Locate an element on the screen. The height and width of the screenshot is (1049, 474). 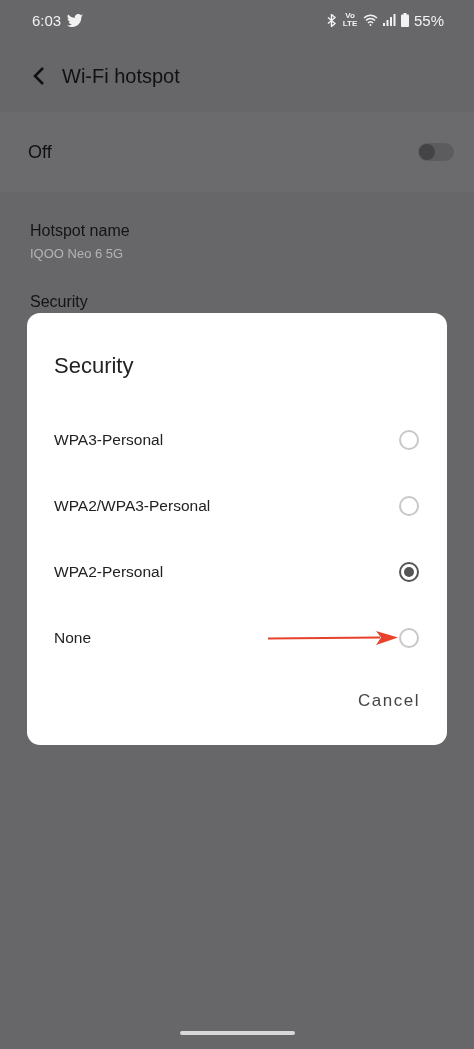
setting-label: Hotspot name is located at coordinates (80, 231).